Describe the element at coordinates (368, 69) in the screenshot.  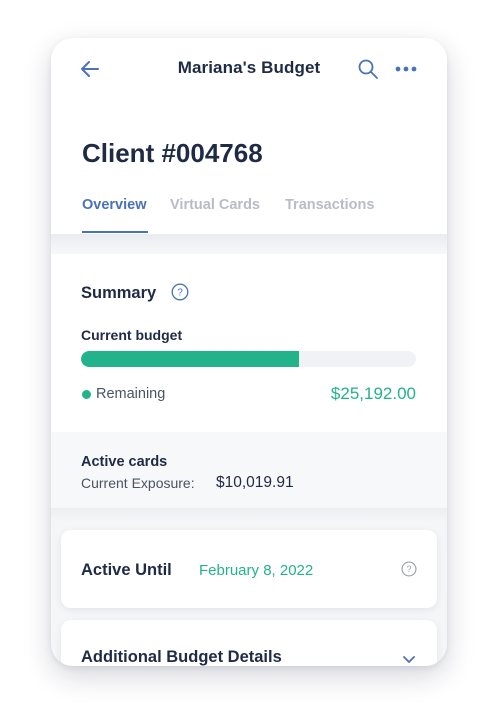
I see `search-icon` at that location.